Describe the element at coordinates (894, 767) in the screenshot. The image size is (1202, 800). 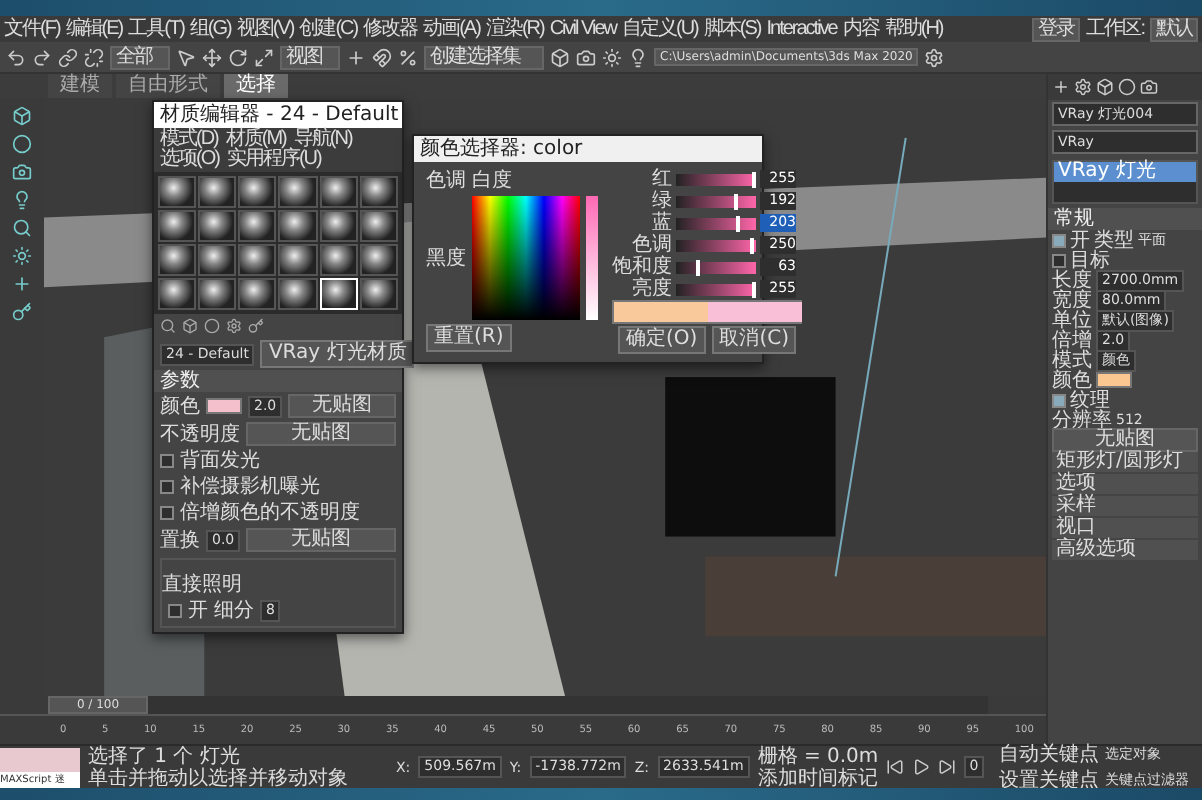
I see `previous-frame-icon` at that location.